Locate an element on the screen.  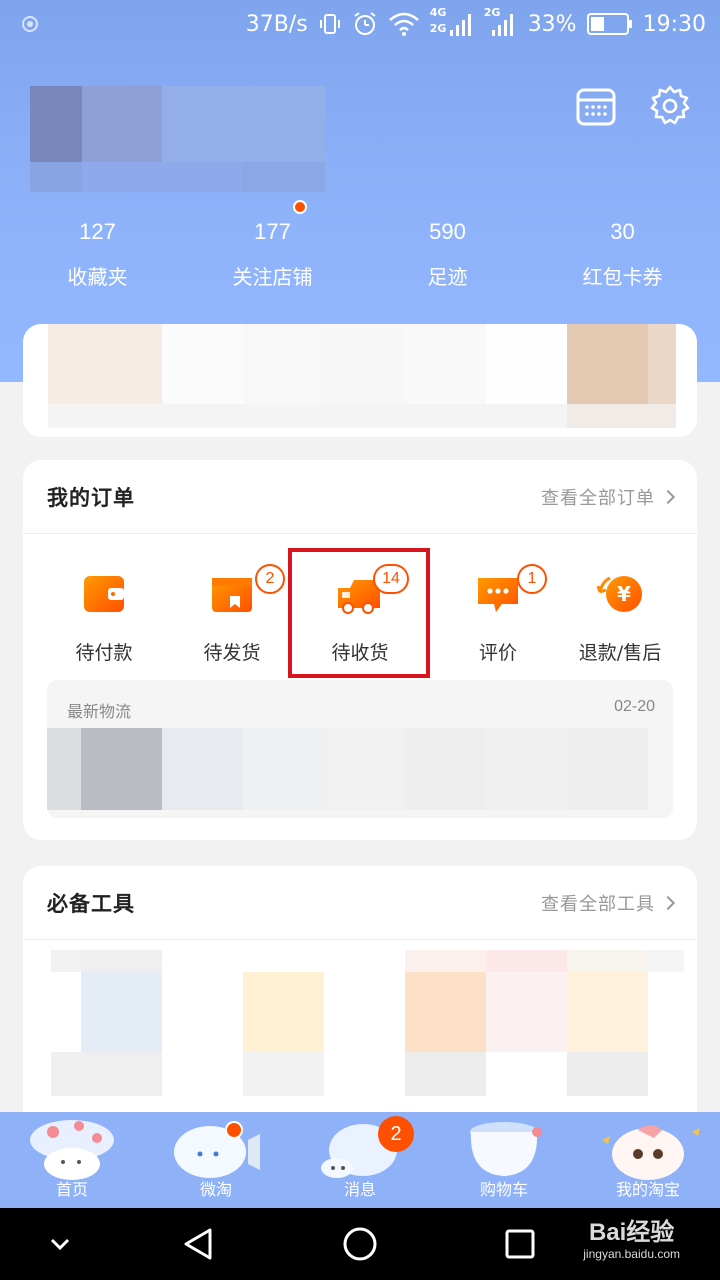
order-review: 1 评价 is located at coordinates (498, 606).